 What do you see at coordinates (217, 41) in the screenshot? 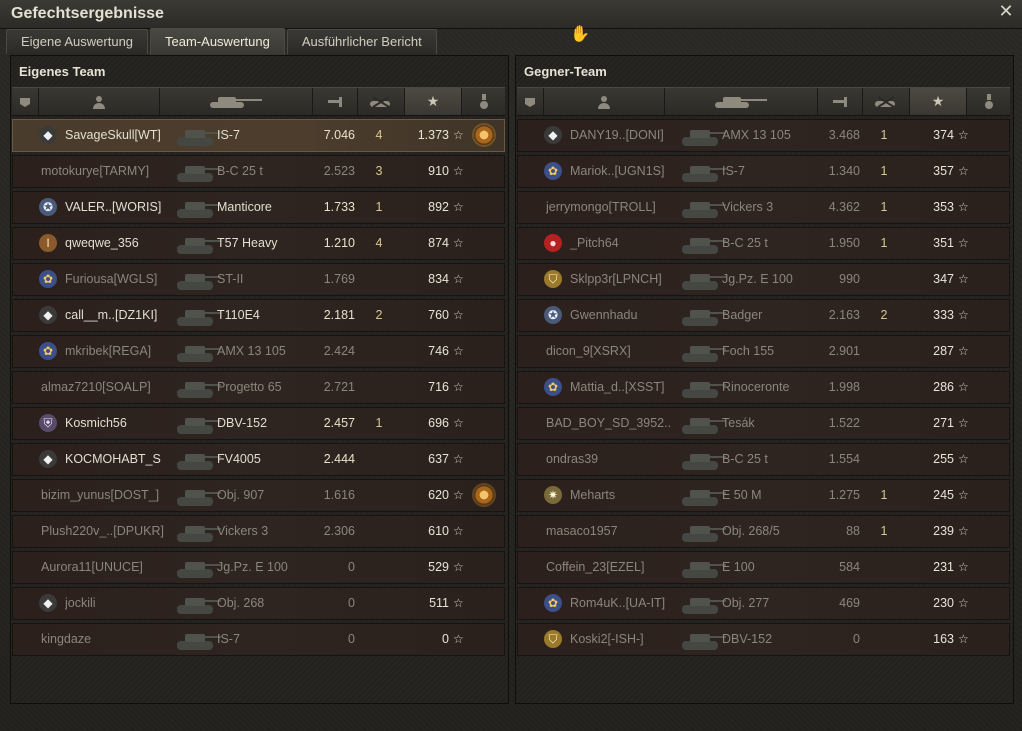
I see `tab-team-auswertung: Team-Auswertung` at bounding box center [217, 41].